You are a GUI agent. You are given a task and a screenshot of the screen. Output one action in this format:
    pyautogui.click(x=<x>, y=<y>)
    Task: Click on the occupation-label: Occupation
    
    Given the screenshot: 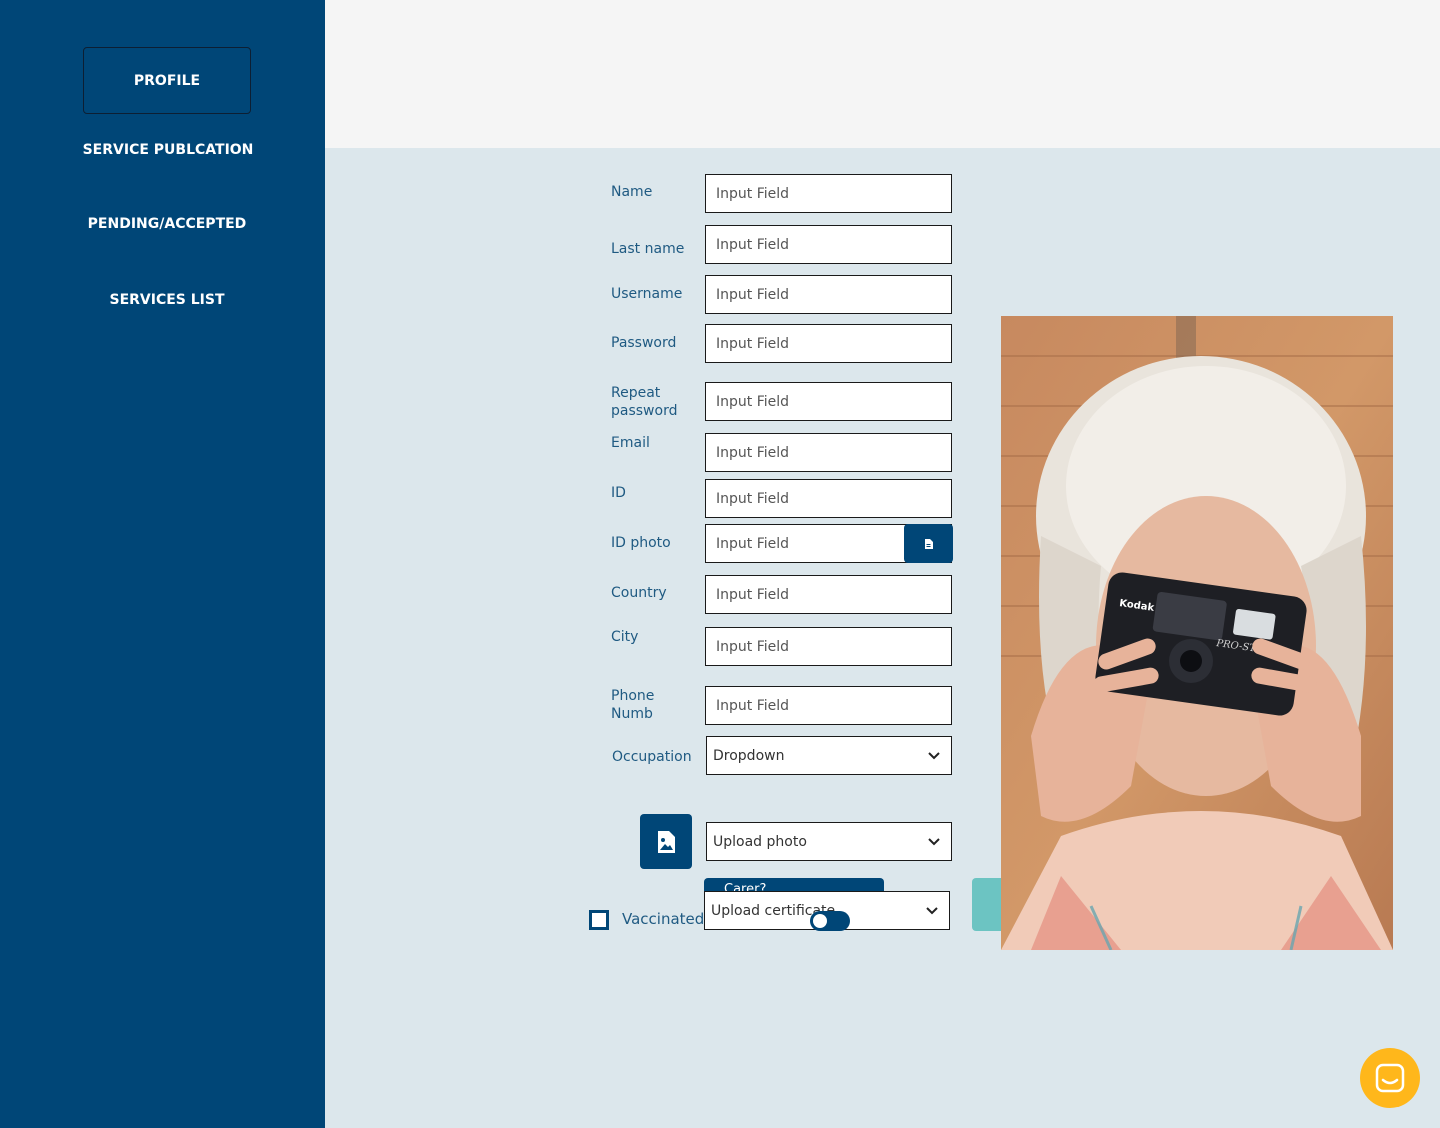 What is the action you would take?
    pyautogui.click(x=652, y=757)
    